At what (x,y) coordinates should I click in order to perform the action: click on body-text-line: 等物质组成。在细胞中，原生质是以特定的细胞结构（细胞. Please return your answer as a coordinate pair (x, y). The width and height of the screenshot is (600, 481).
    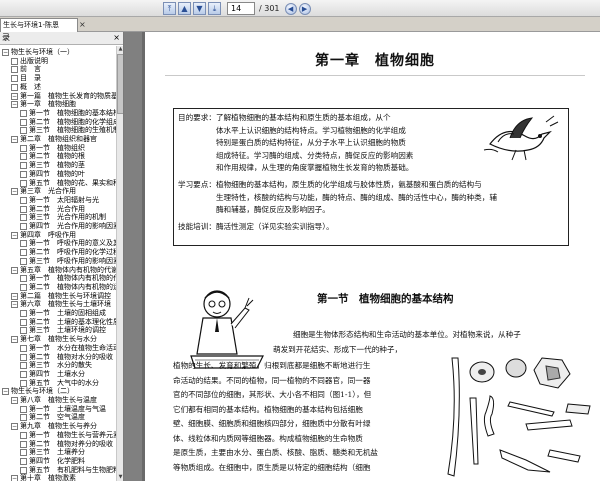
    Looking at the image, I should click on (272, 467).